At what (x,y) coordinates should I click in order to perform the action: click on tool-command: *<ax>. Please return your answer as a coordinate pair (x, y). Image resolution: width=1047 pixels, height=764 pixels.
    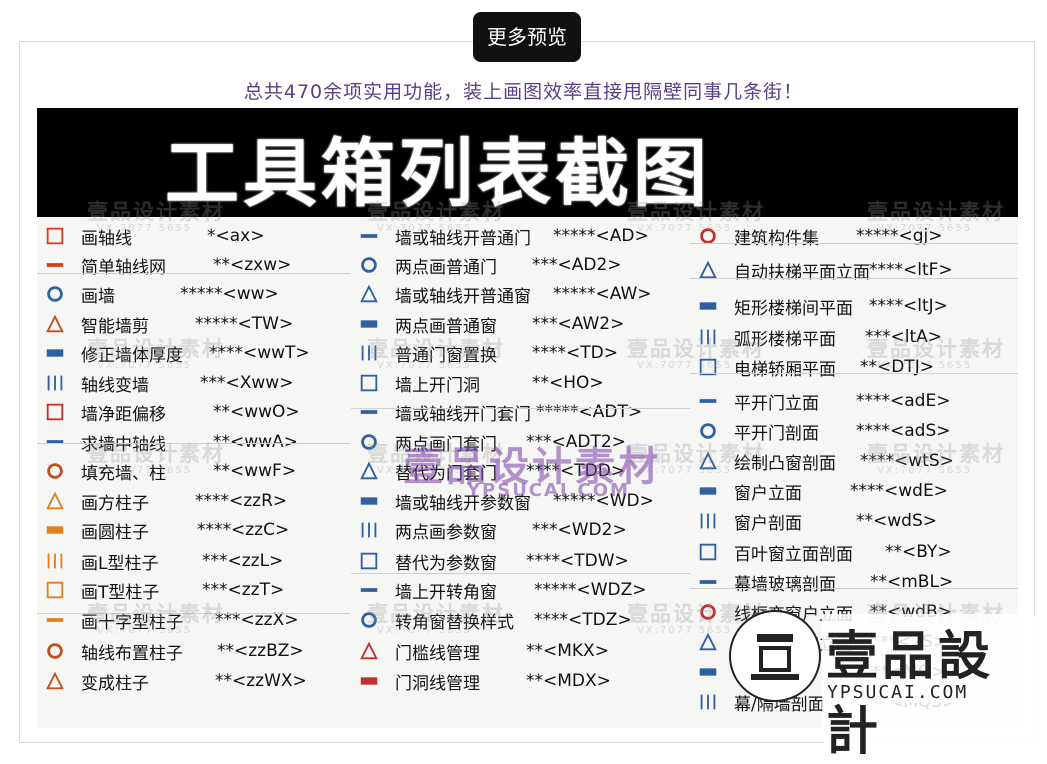
    Looking at the image, I should click on (236, 236).